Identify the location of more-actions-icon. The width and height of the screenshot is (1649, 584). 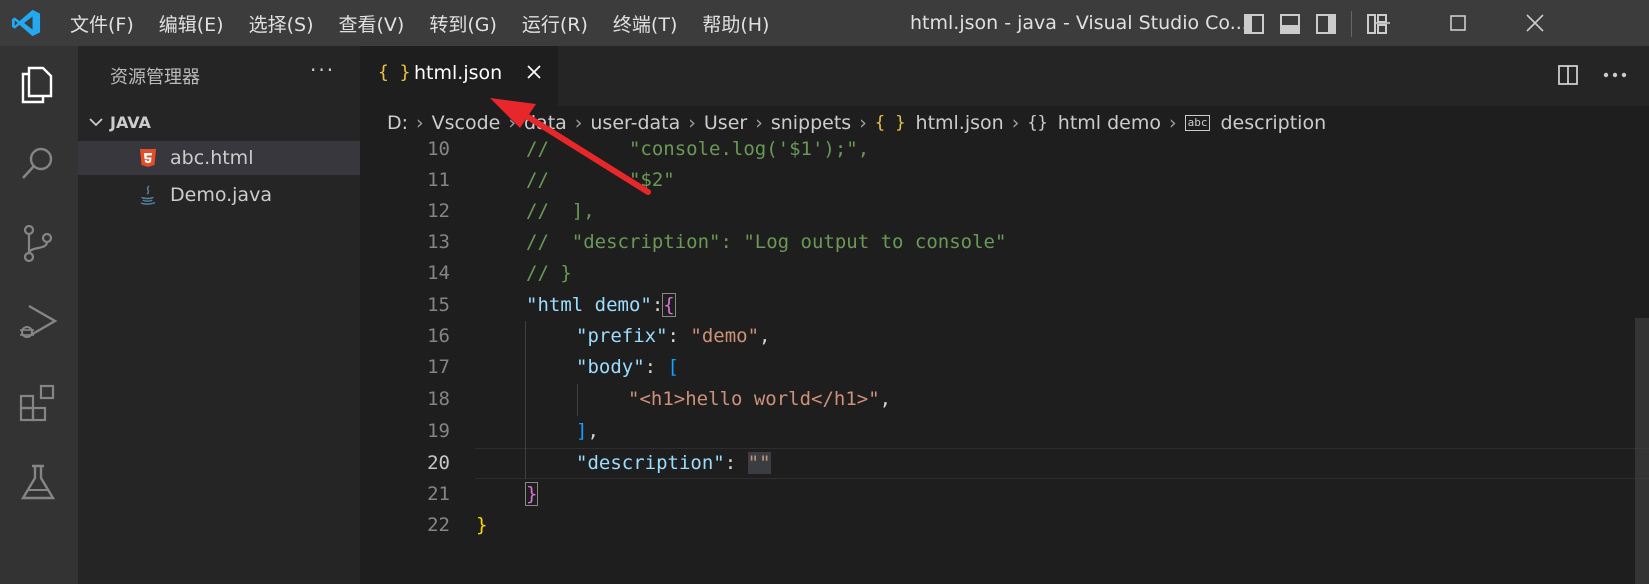
(1615, 75).